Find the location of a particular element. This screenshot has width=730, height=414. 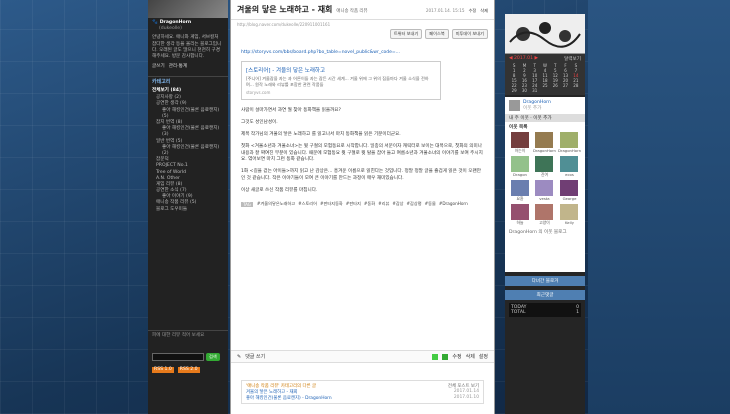

category-item: 좋아 해킹인건(물론 음료캔지) (5) is located at coordinates (188, 114).